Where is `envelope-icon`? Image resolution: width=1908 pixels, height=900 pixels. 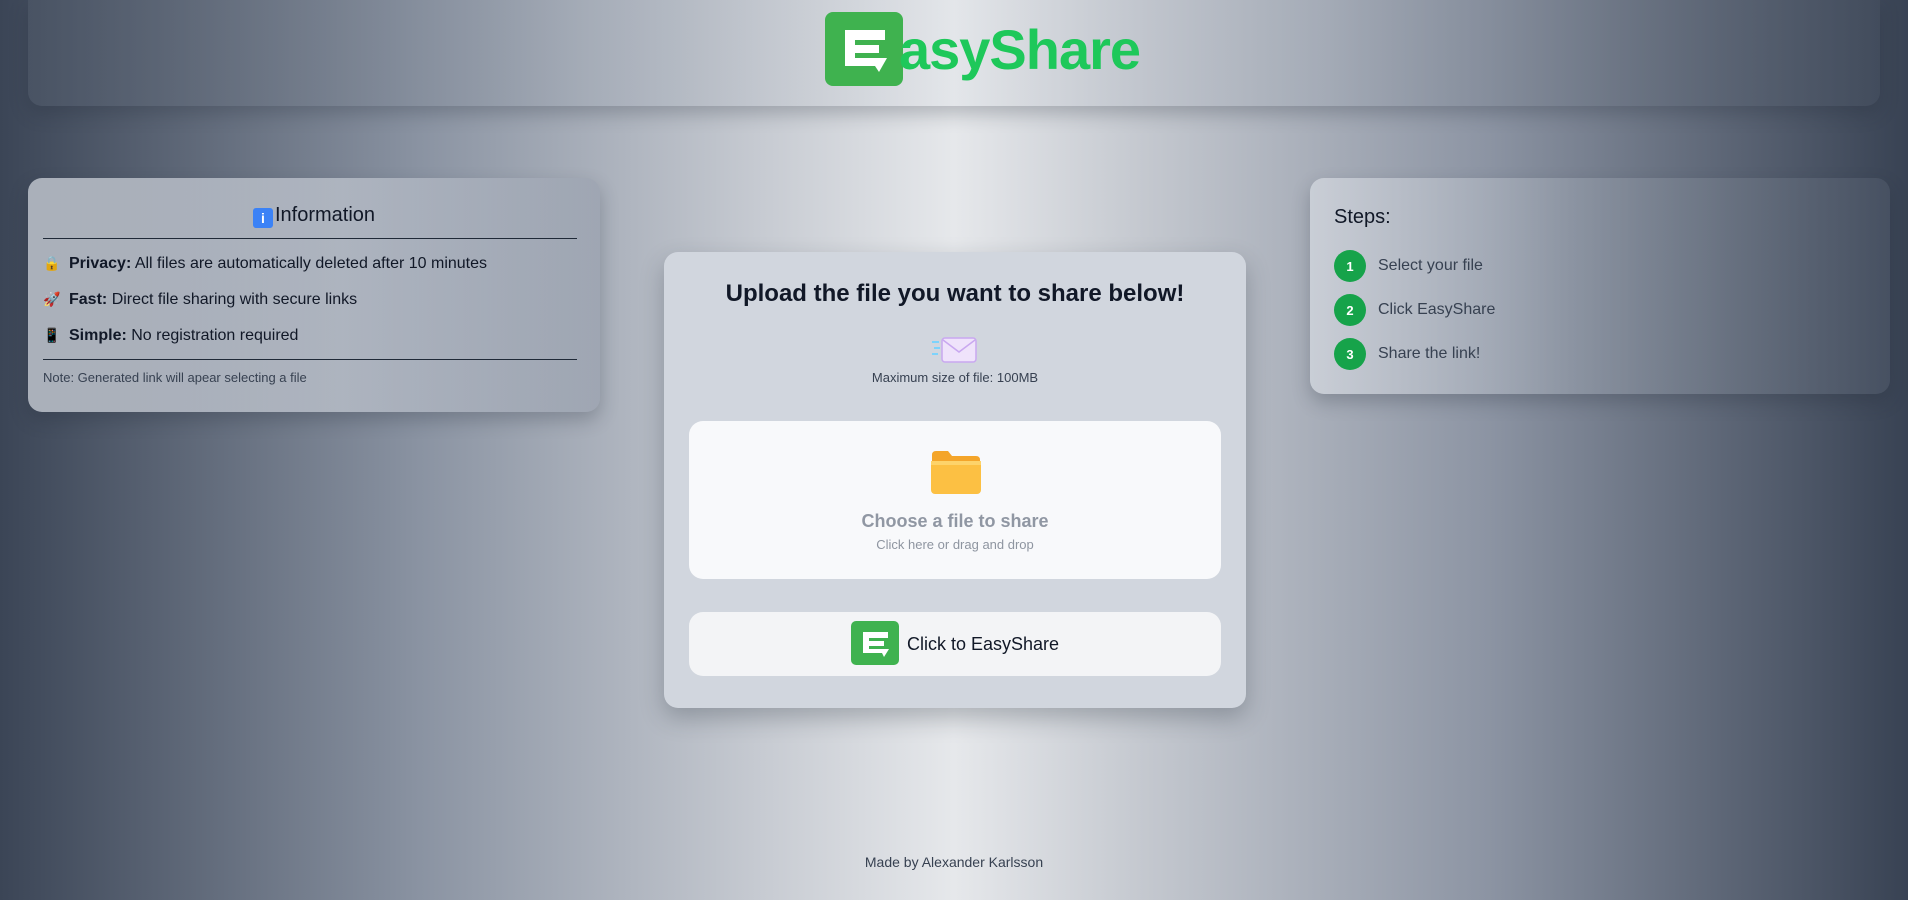
envelope-icon is located at coordinates (954, 350).